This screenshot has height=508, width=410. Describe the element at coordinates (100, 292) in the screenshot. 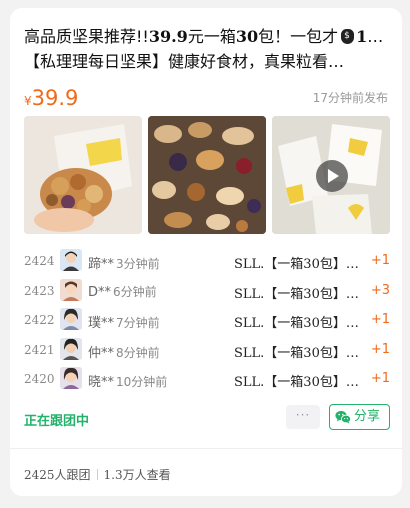

I see `user-name: D**` at that location.